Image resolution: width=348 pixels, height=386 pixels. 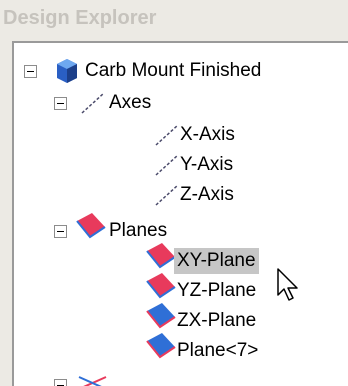 I want to click on tree-node-x-axis: X-Axis, so click(x=207, y=135).